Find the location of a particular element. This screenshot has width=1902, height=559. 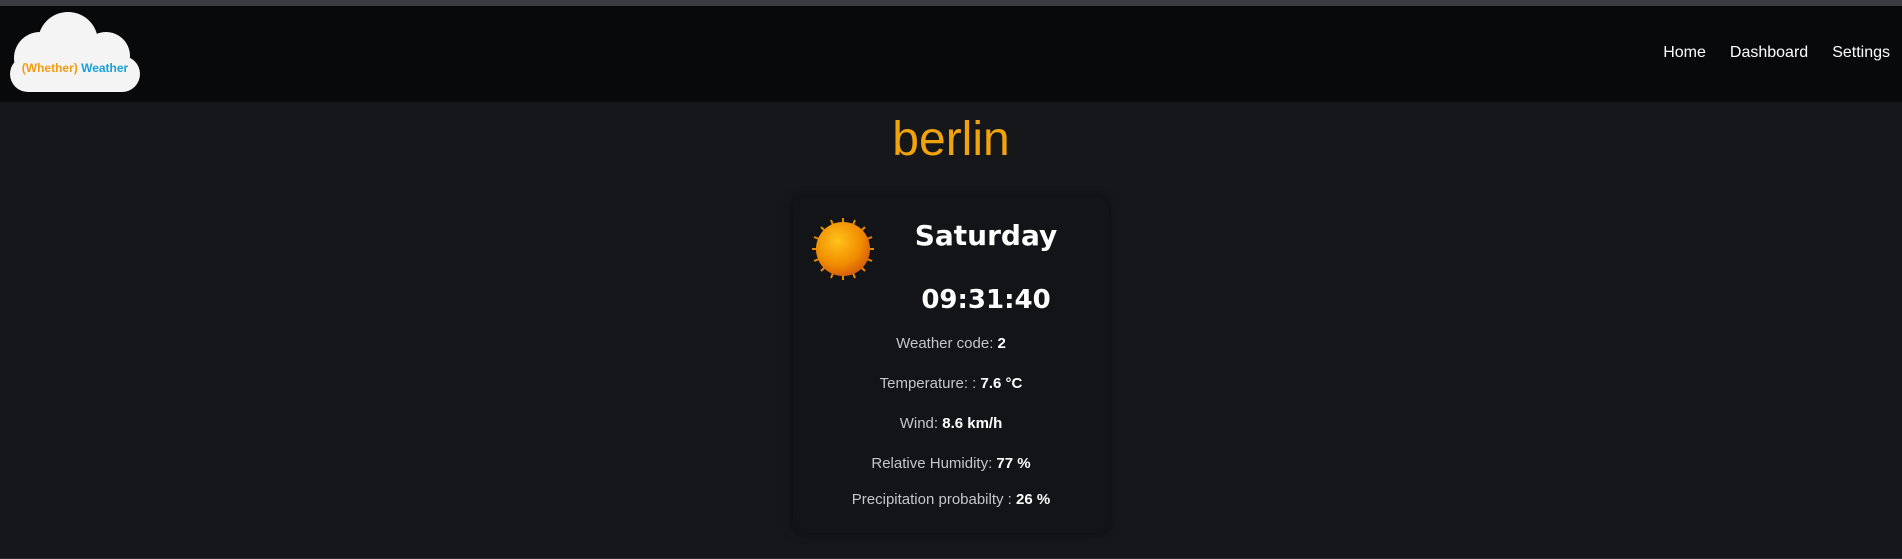

brand-logo: (Whether) Weather is located at coordinates (75, 52).